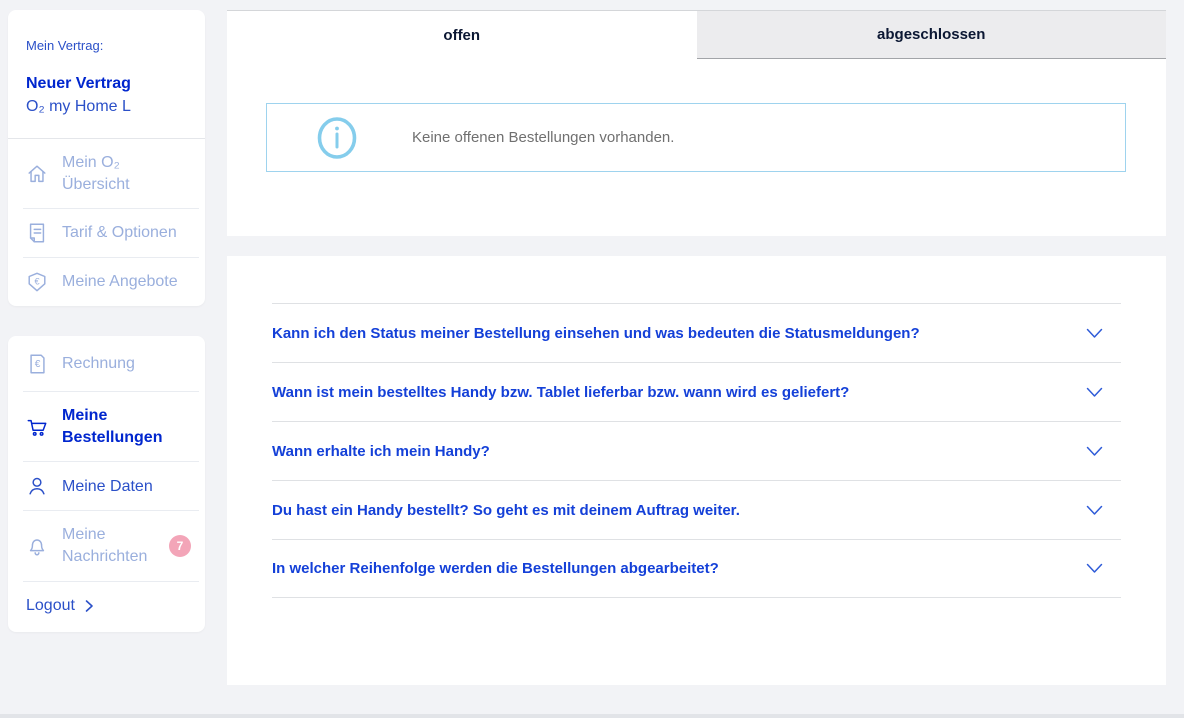  I want to click on sidebar-item-label: Meine Daten, so click(107, 486).